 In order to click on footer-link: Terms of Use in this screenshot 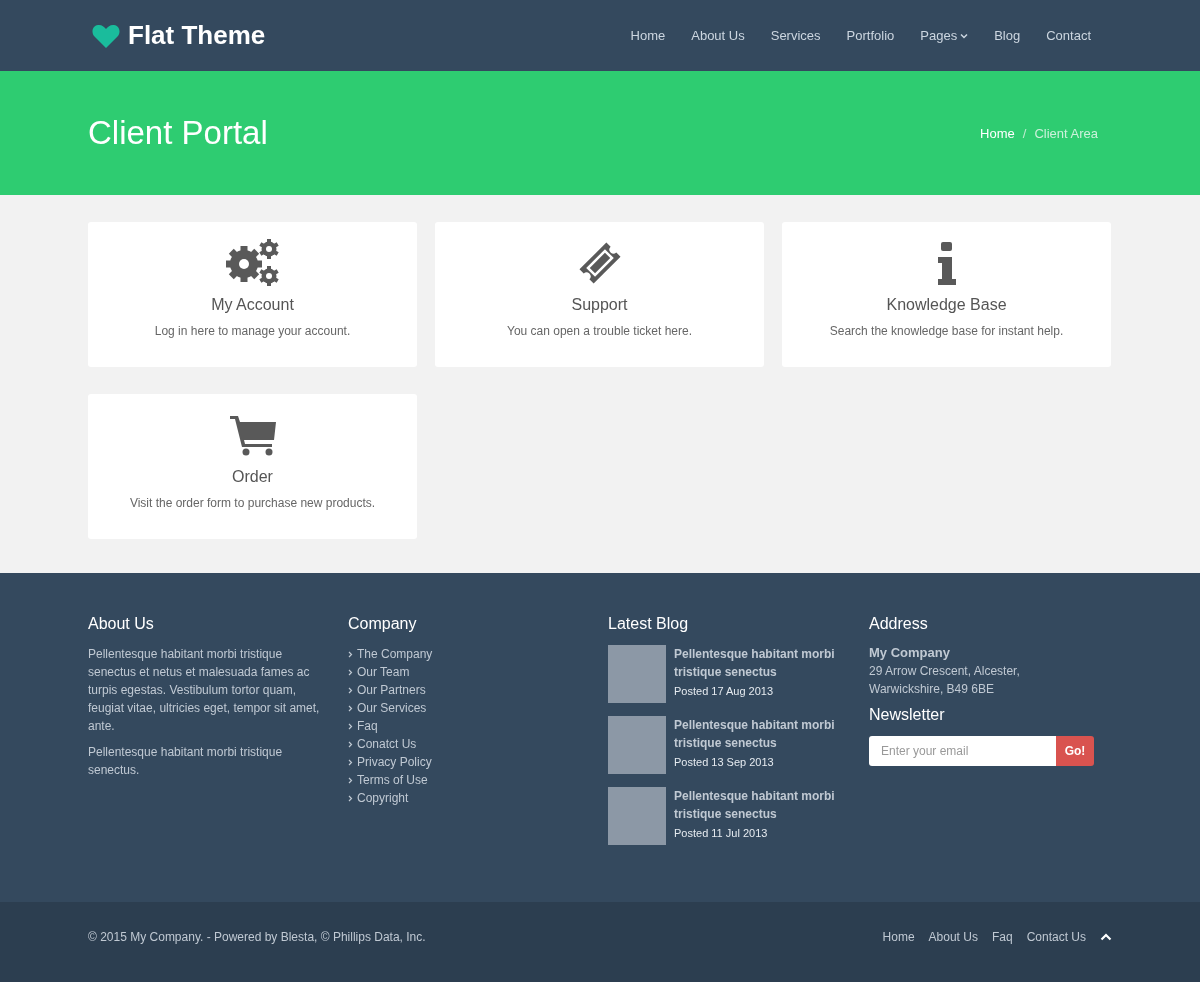, I will do `click(392, 780)`.